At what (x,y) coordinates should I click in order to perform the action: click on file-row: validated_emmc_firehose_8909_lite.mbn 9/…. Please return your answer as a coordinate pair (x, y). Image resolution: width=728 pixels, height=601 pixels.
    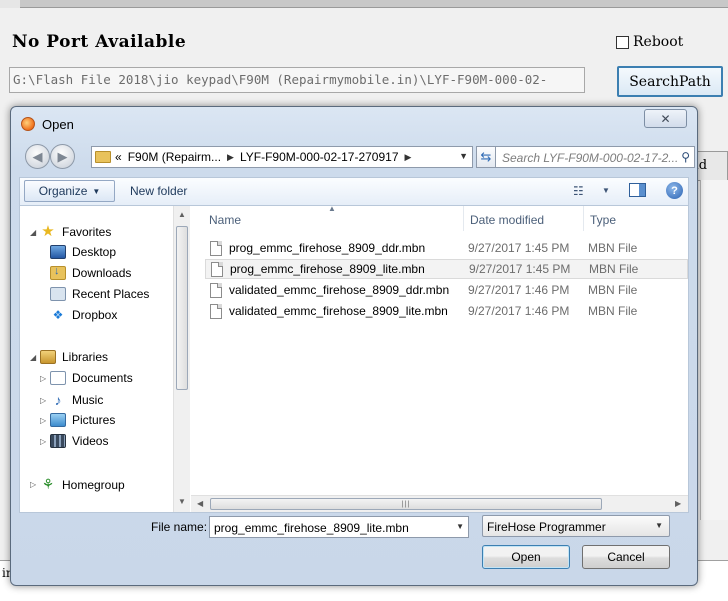
    Looking at the image, I should click on (446, 311).